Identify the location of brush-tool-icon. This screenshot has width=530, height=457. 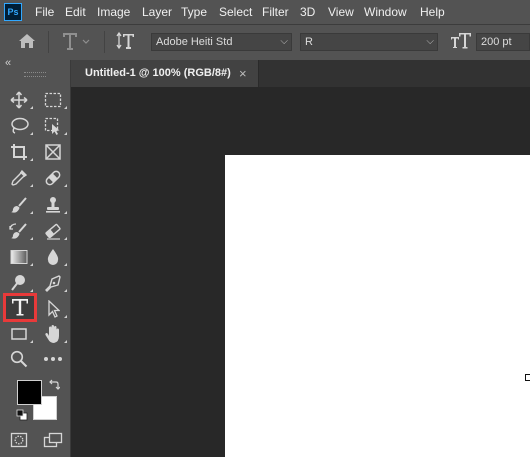
(19, 205).